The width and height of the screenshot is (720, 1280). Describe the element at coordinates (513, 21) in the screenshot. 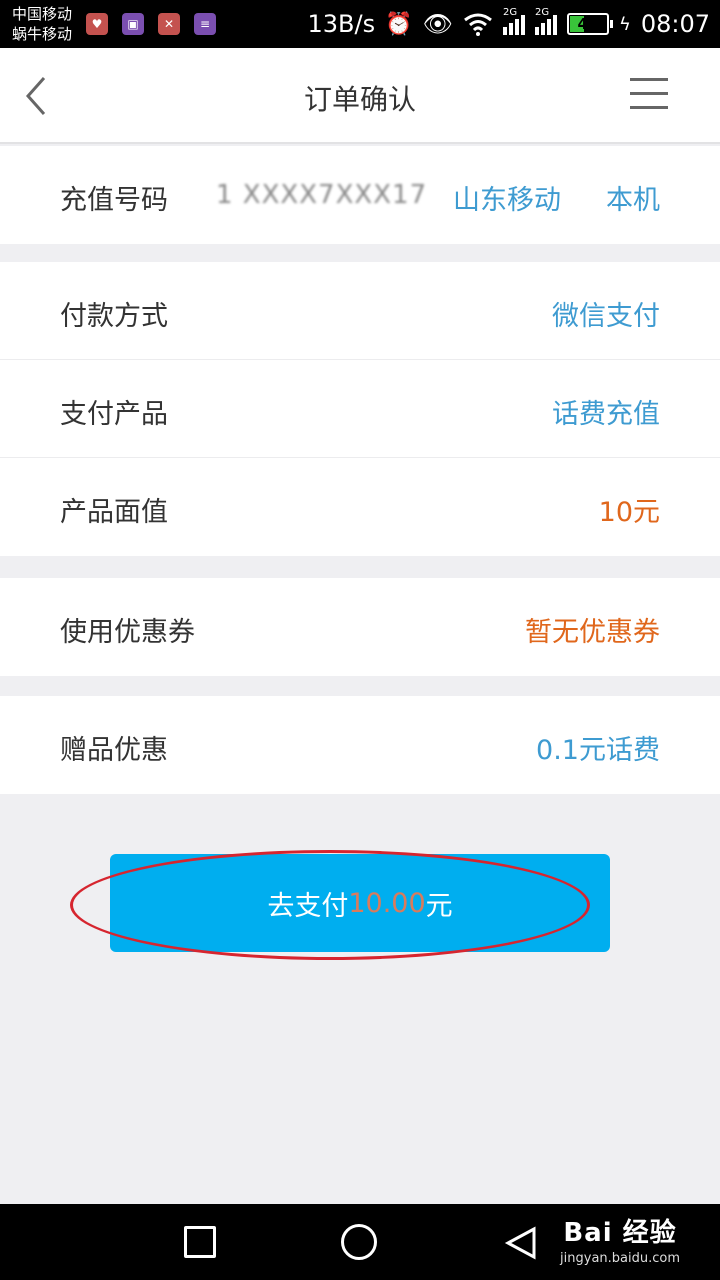

I see `signal-icon-1: 2G` at that location.